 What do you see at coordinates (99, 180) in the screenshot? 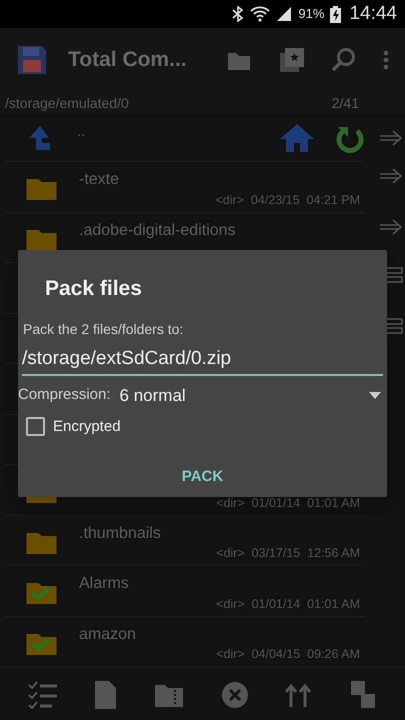
I see `folder-name: -texte` at bounding box center [99, 180].